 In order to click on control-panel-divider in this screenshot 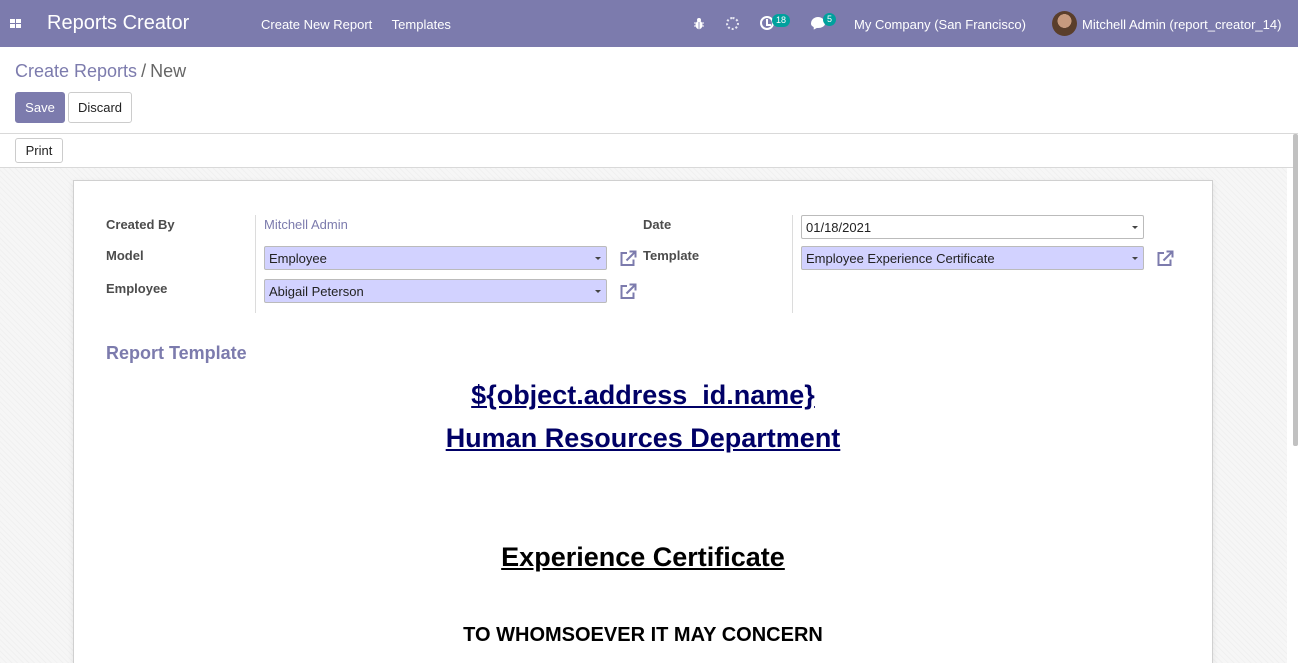, I will do `click(649, 133)`.